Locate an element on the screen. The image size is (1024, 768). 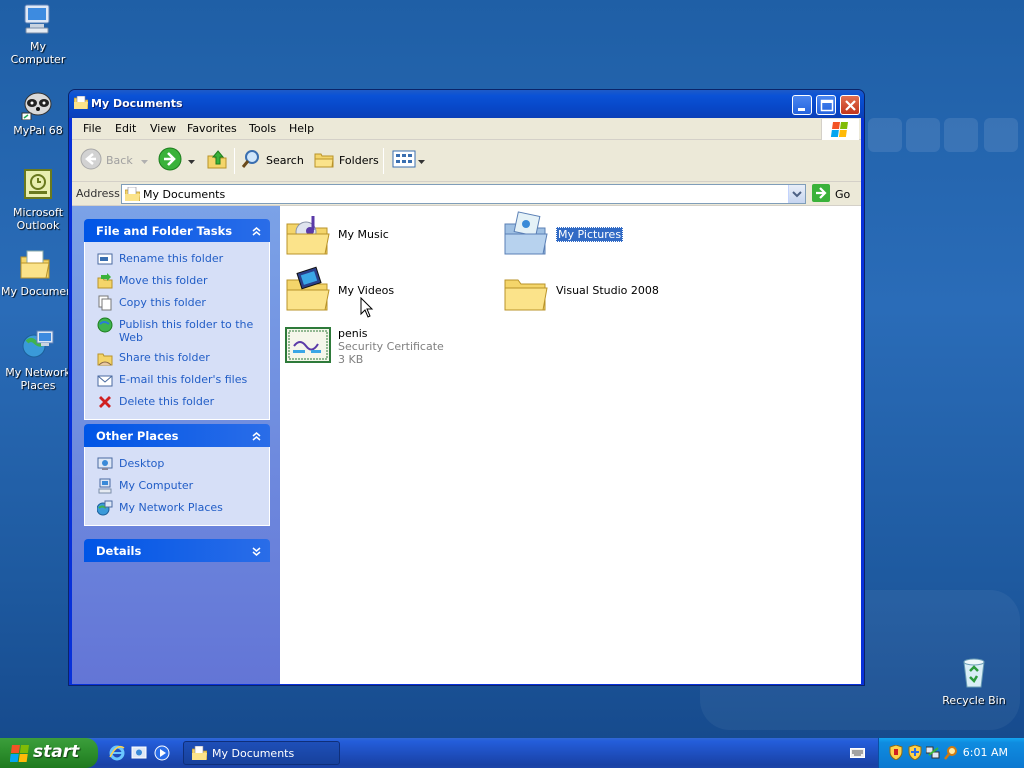
task-move-folder: Move this folder is located at coordinates (177, 281).